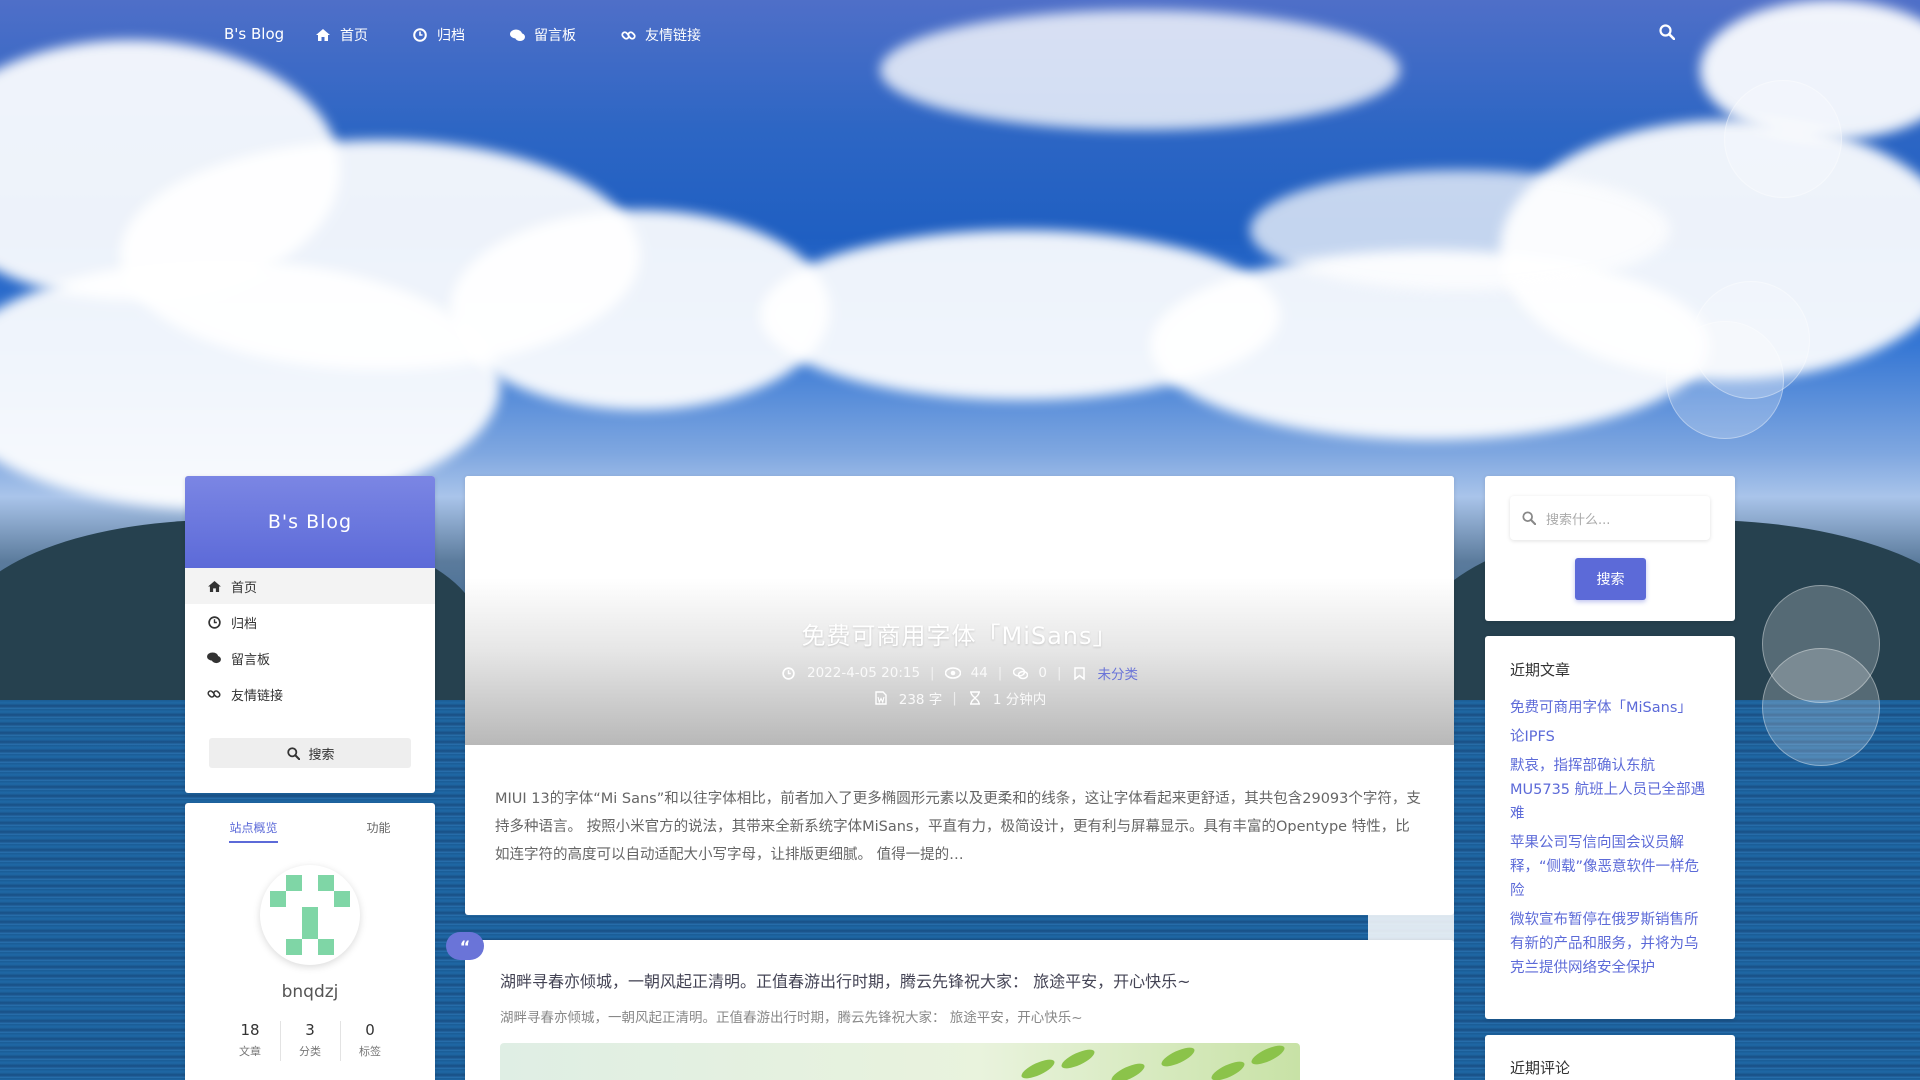 This screenshot has width=1920, height=1080. I want to click on sidebar-search-label: 搜索, so click(321, 755).